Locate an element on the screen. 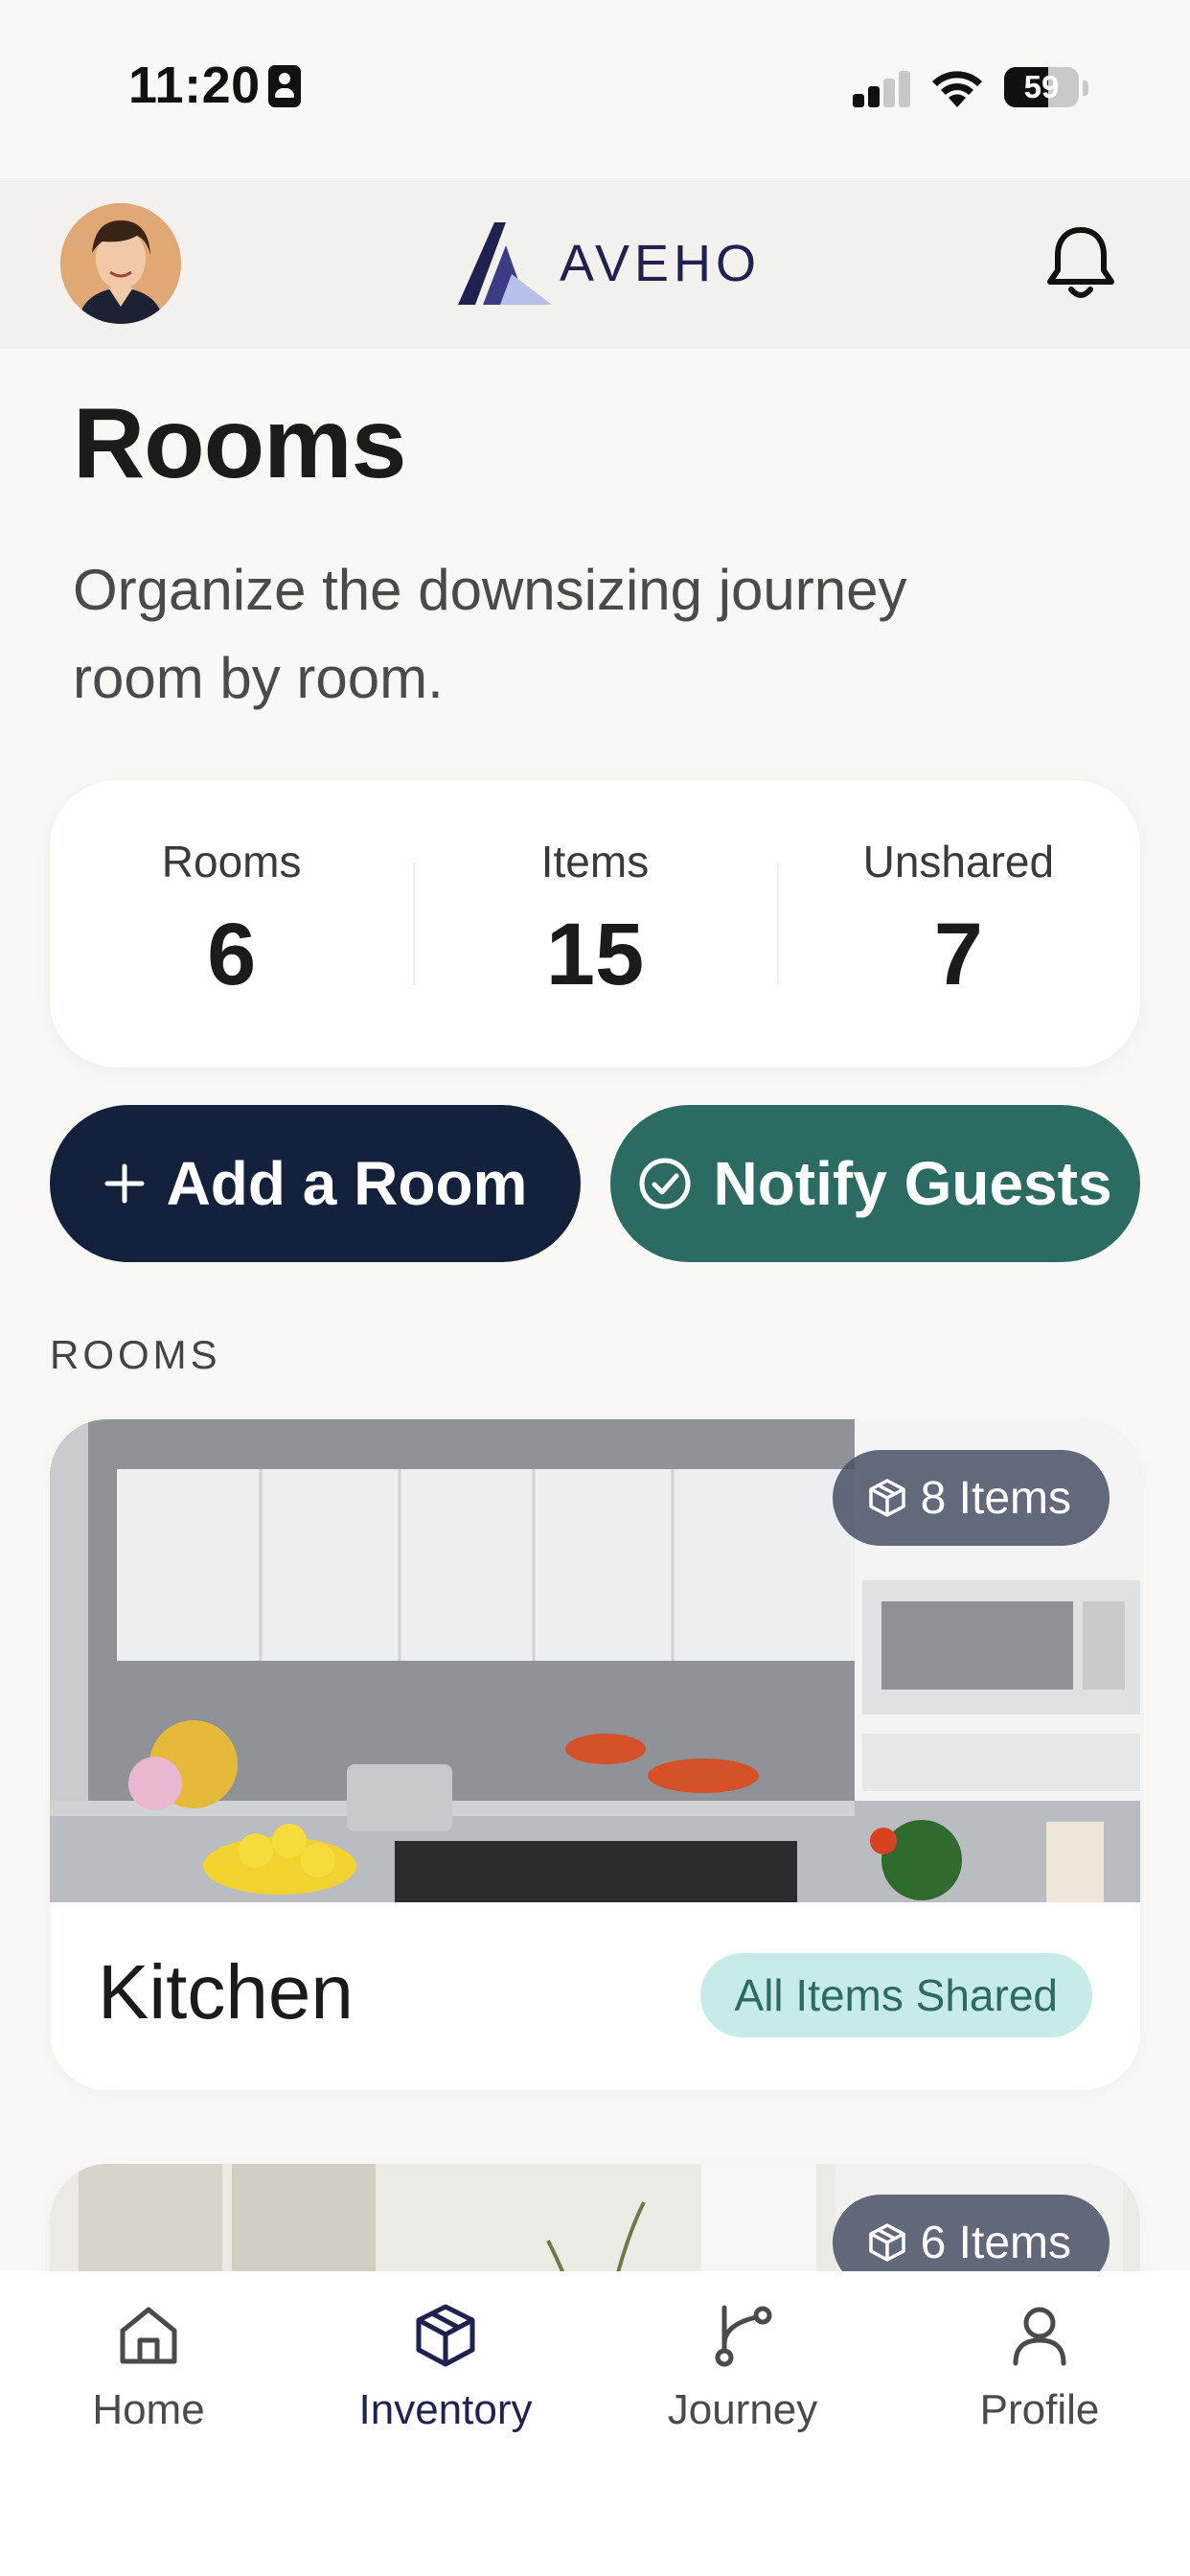  route-icon is located at coordinates (744, 2336).